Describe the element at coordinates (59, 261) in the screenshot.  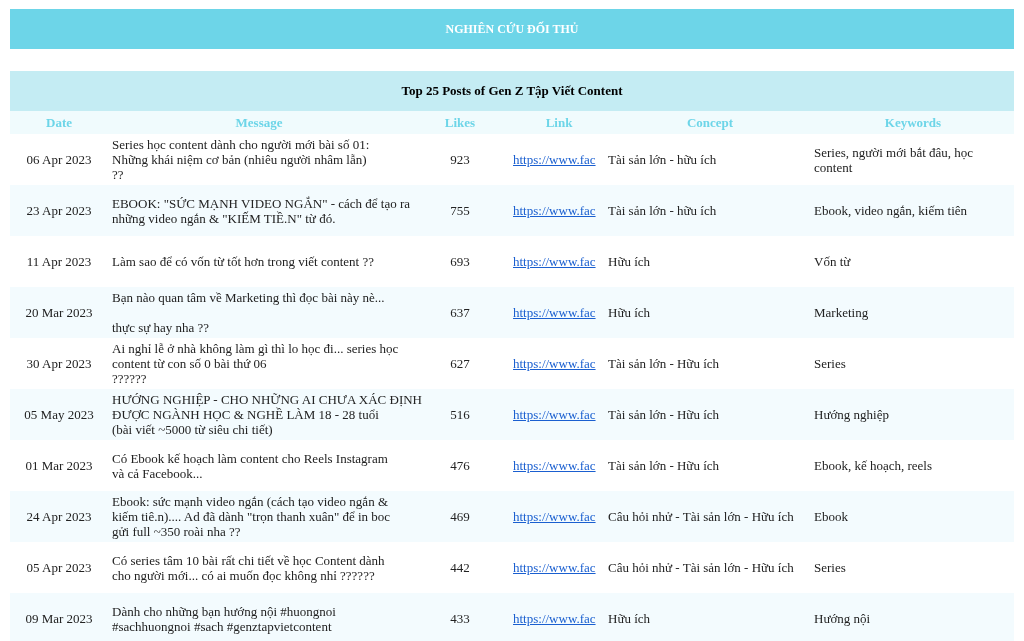
I see `date-cell: 11 Apr 2023` at that location.